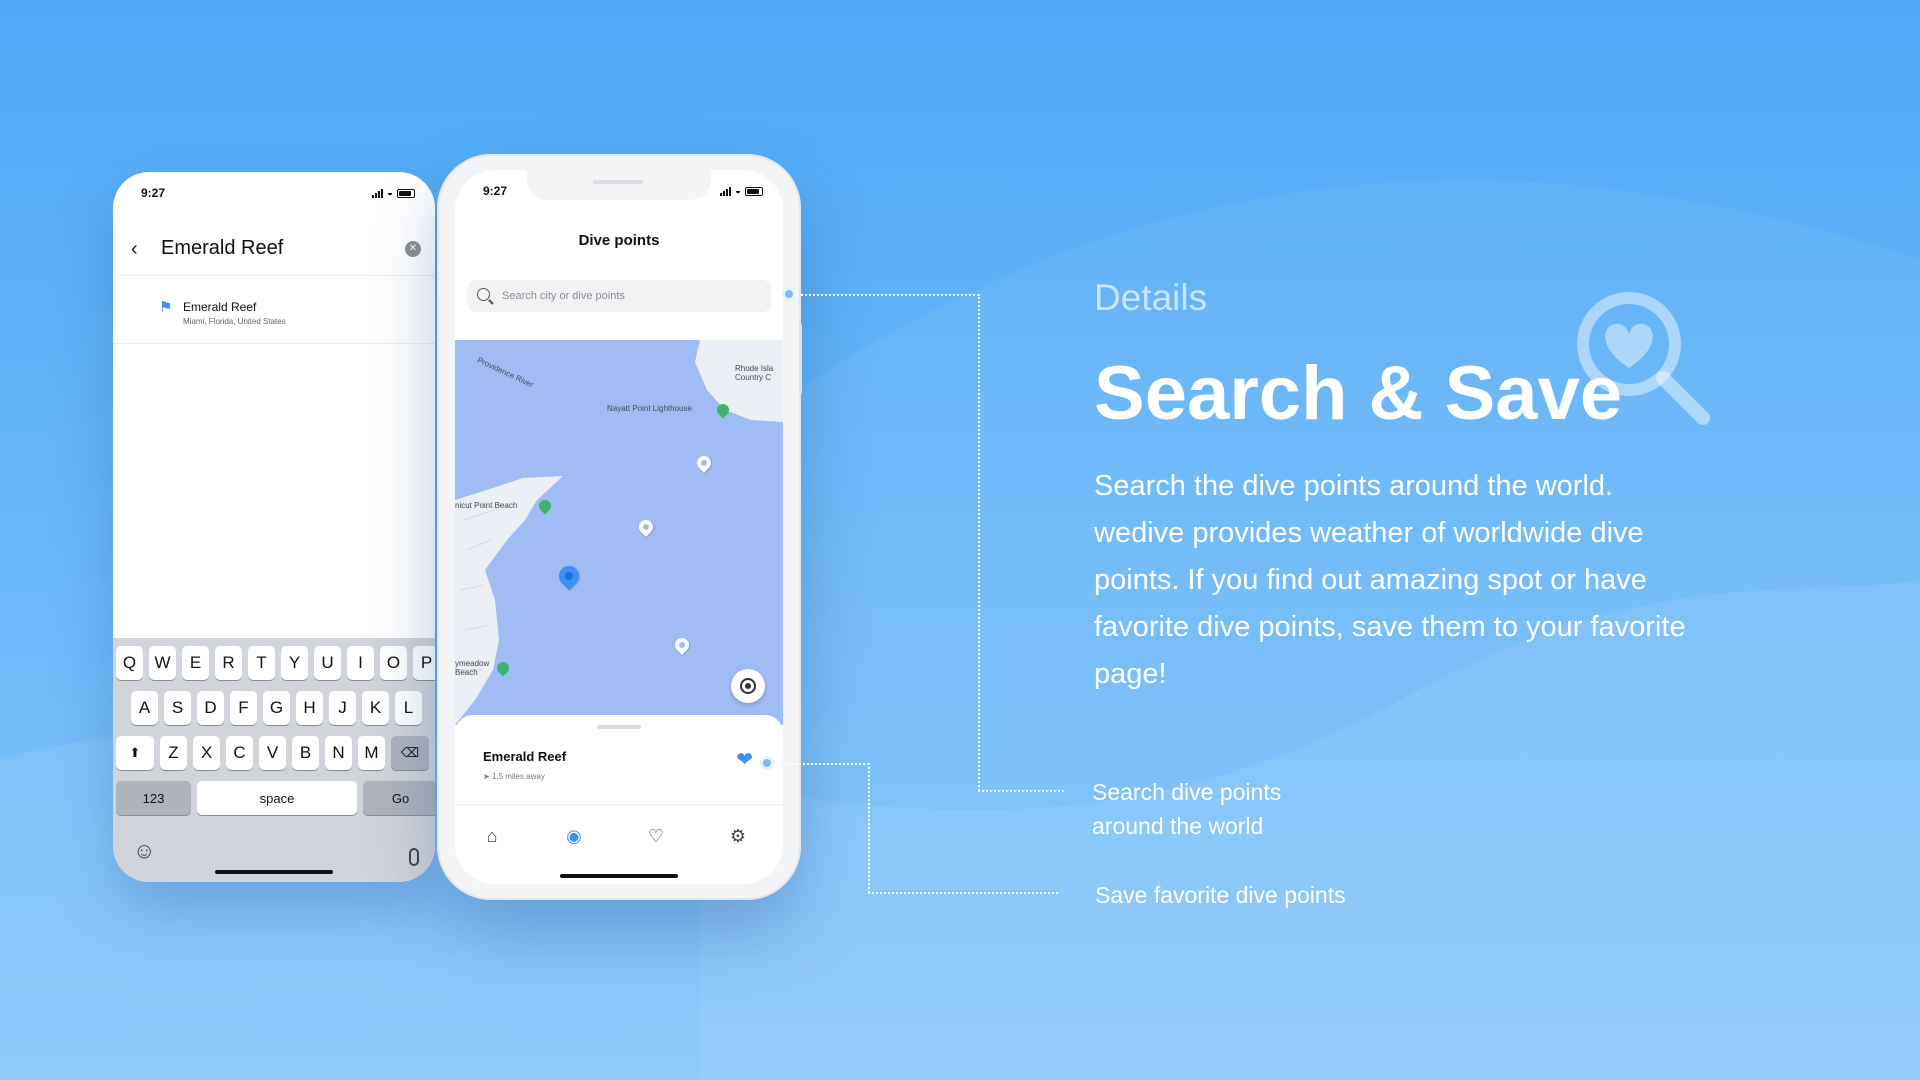 This screenshot has height=1080, width=1920. I want to click on space-key: space, so click(277, 798).